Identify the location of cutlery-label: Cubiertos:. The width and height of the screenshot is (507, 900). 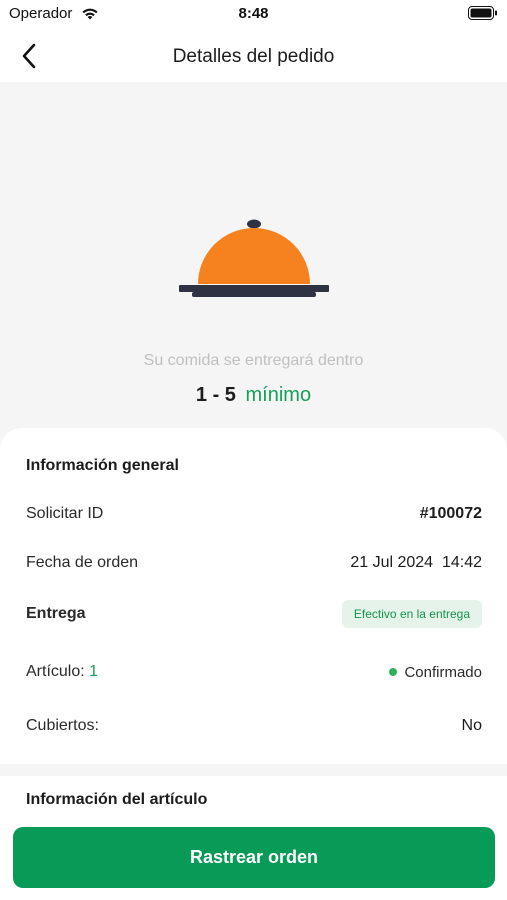
(62, 725).